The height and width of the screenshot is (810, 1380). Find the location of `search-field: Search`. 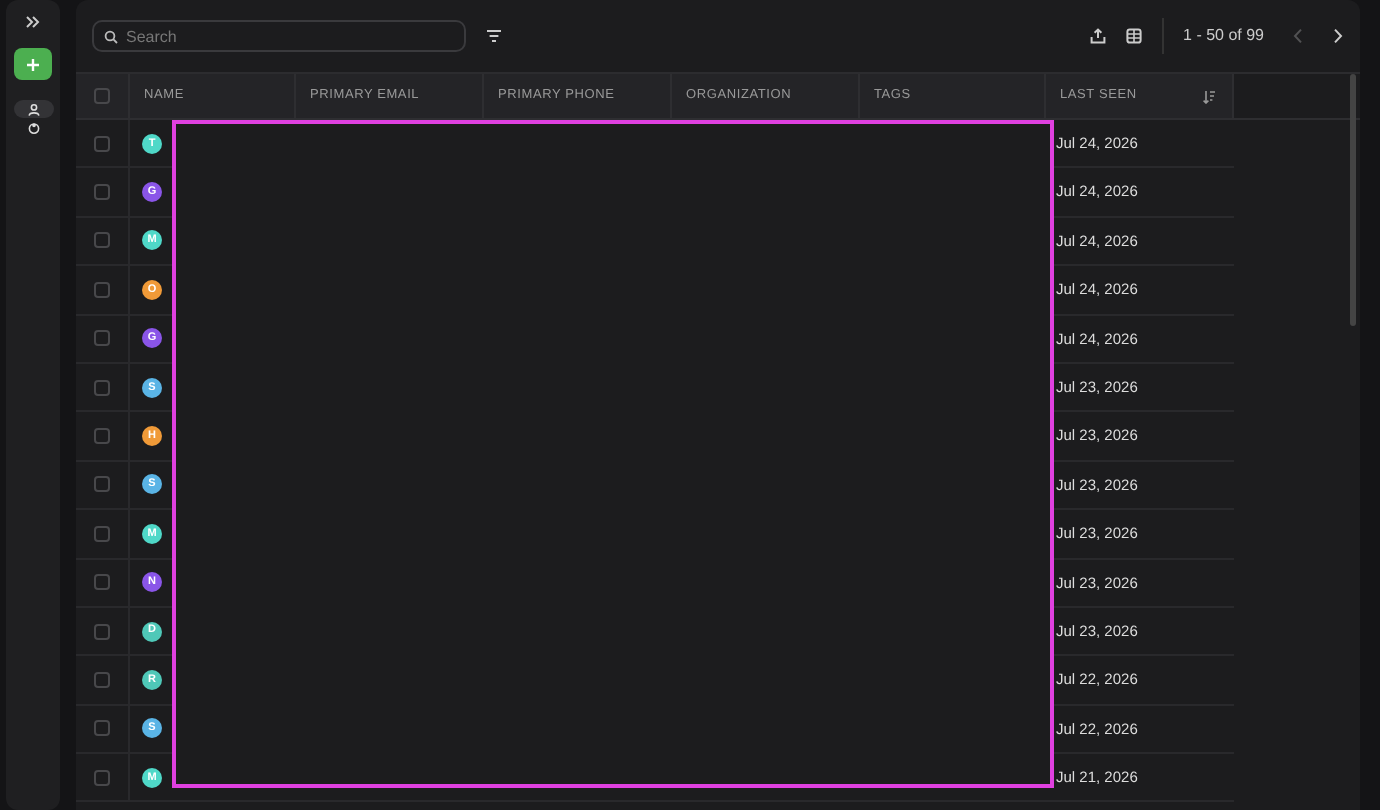

search-field: Search is located at coordinates (279, 36).